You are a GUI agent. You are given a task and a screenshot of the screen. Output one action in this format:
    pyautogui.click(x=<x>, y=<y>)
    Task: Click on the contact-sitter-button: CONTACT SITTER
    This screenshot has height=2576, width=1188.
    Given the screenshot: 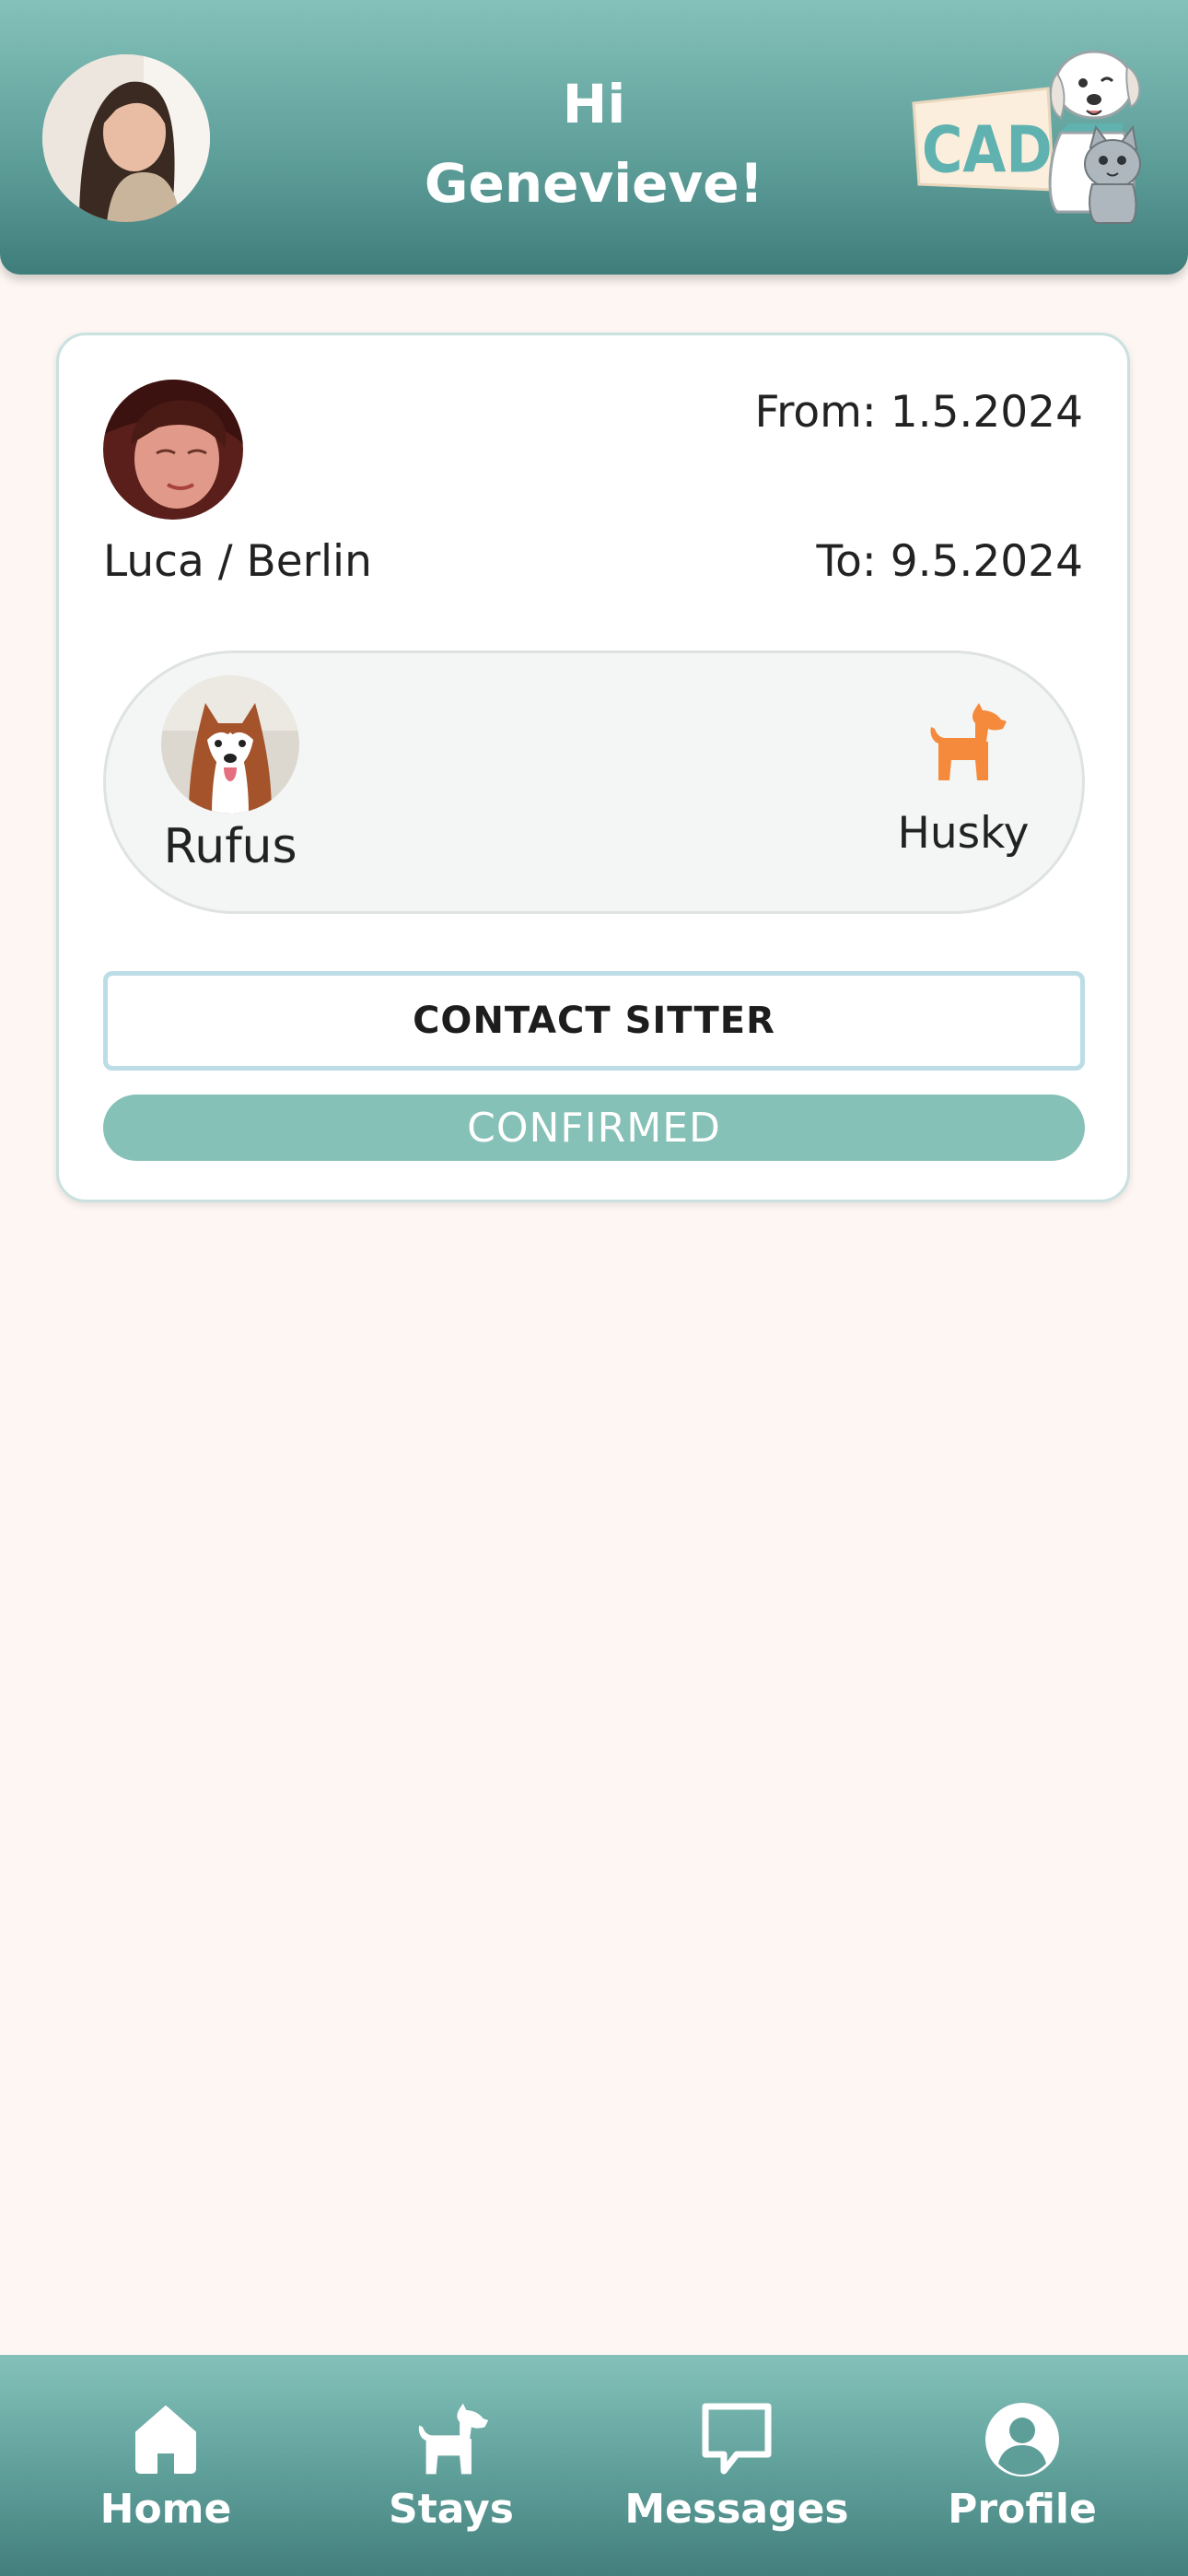 What is the action you would take?
    pyautogui.click(x=594, y=1021)
    